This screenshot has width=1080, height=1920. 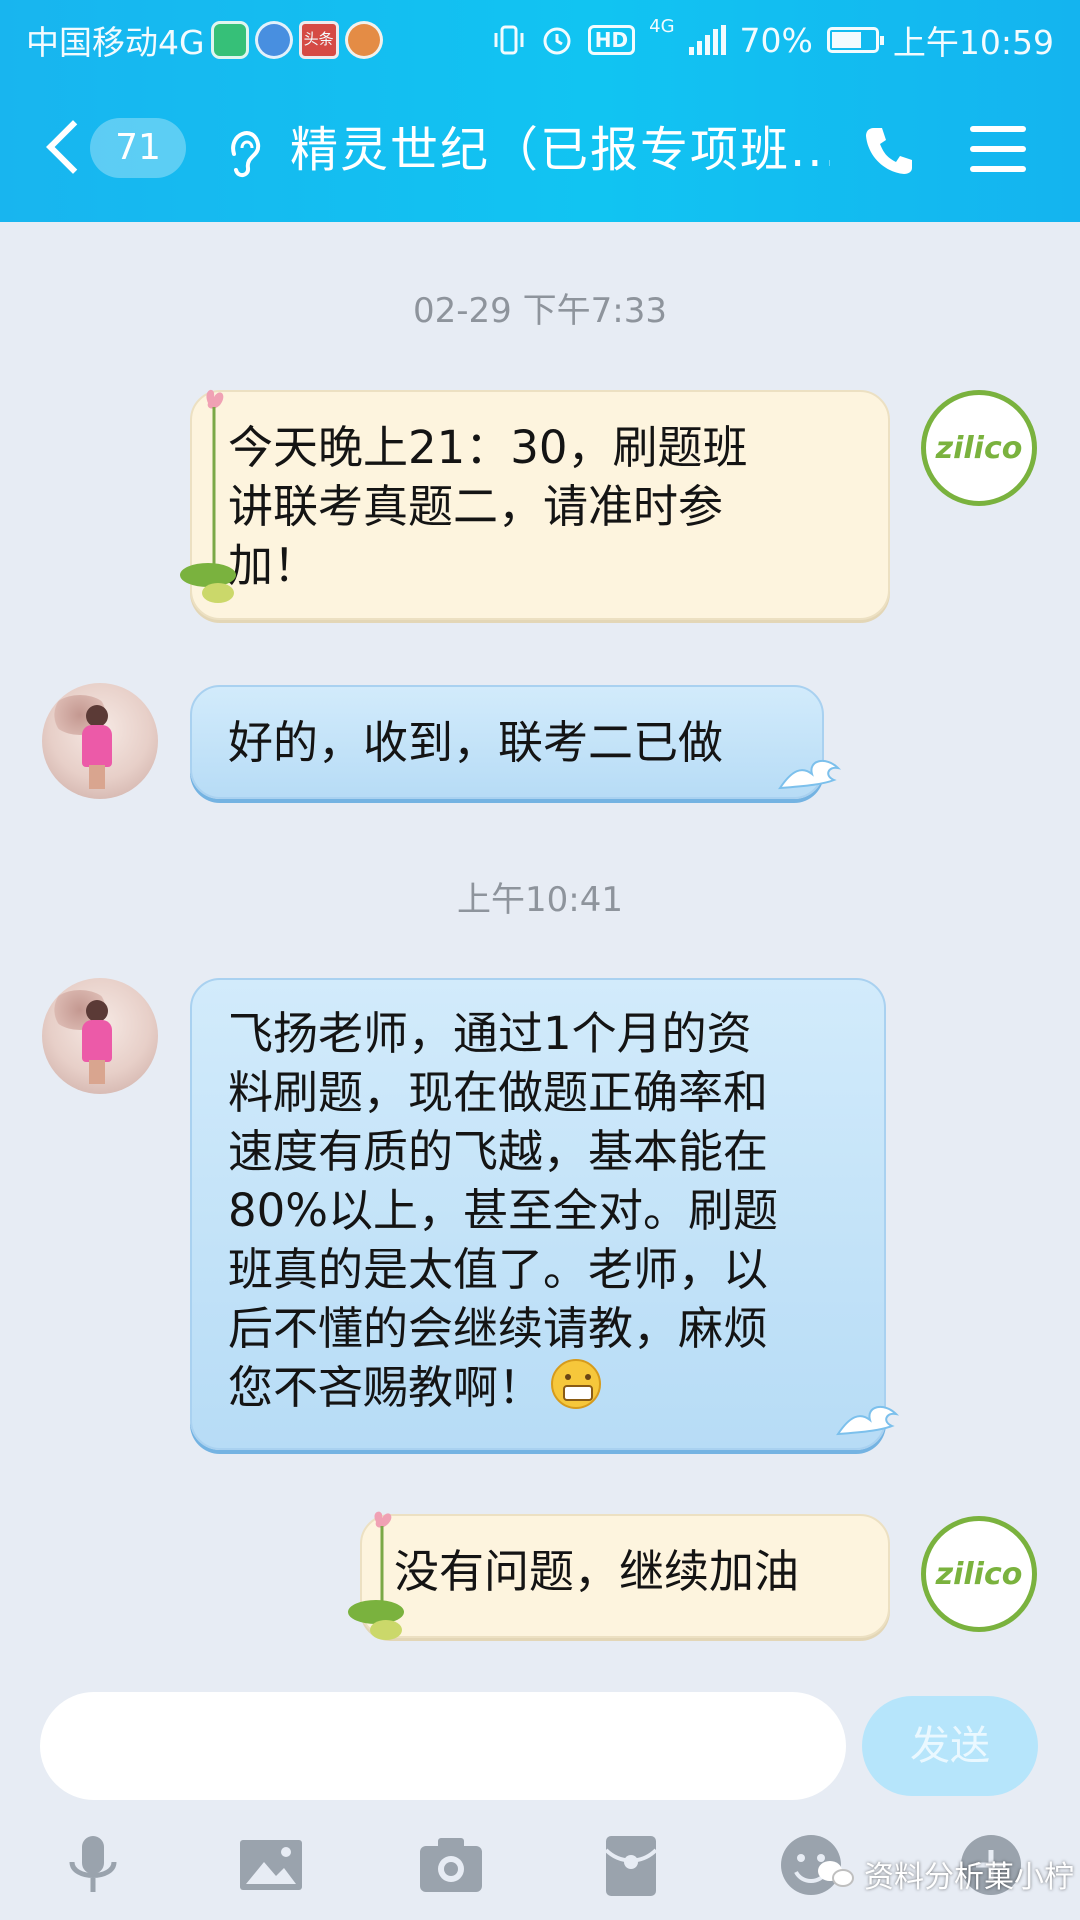 What do you see at coordinates (93, 1865) in the screenshot?
I see `mic-icon` at bounding box center [93, 1865].